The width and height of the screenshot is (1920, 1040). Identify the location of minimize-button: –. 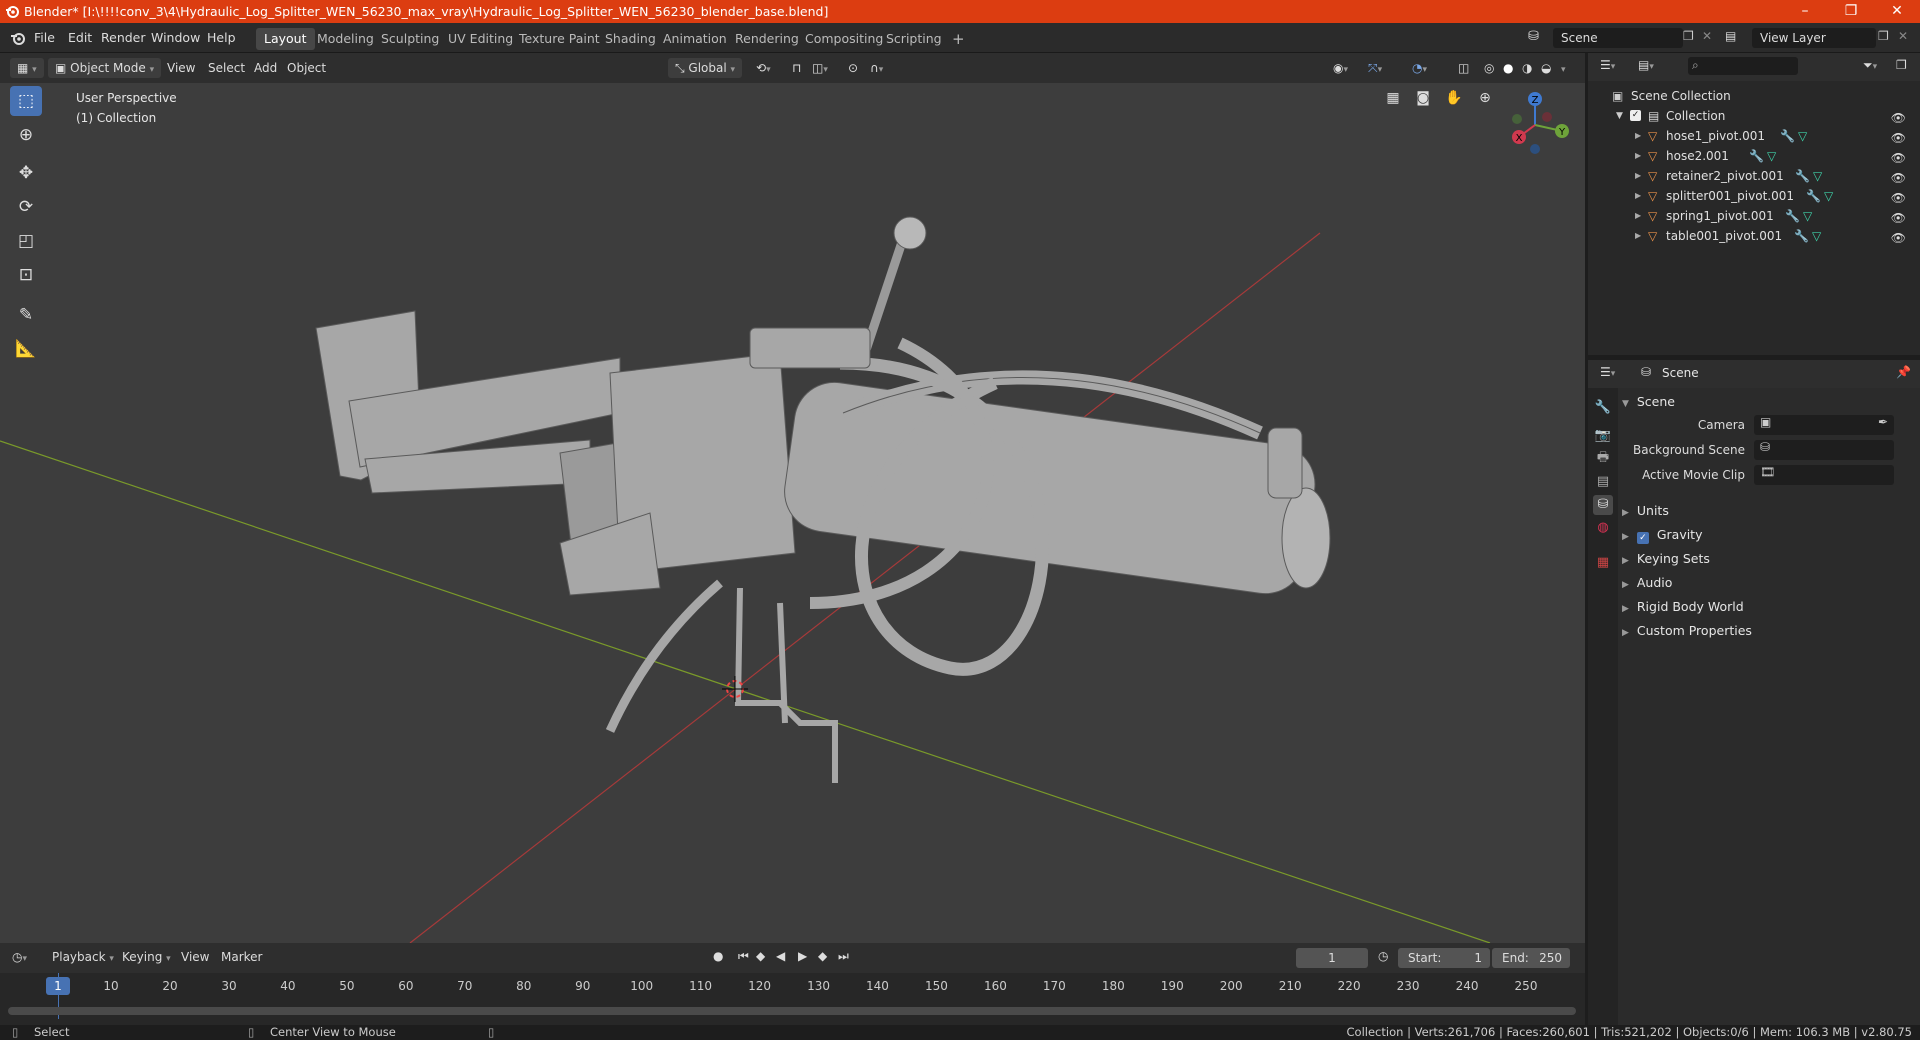
(1805, 11).